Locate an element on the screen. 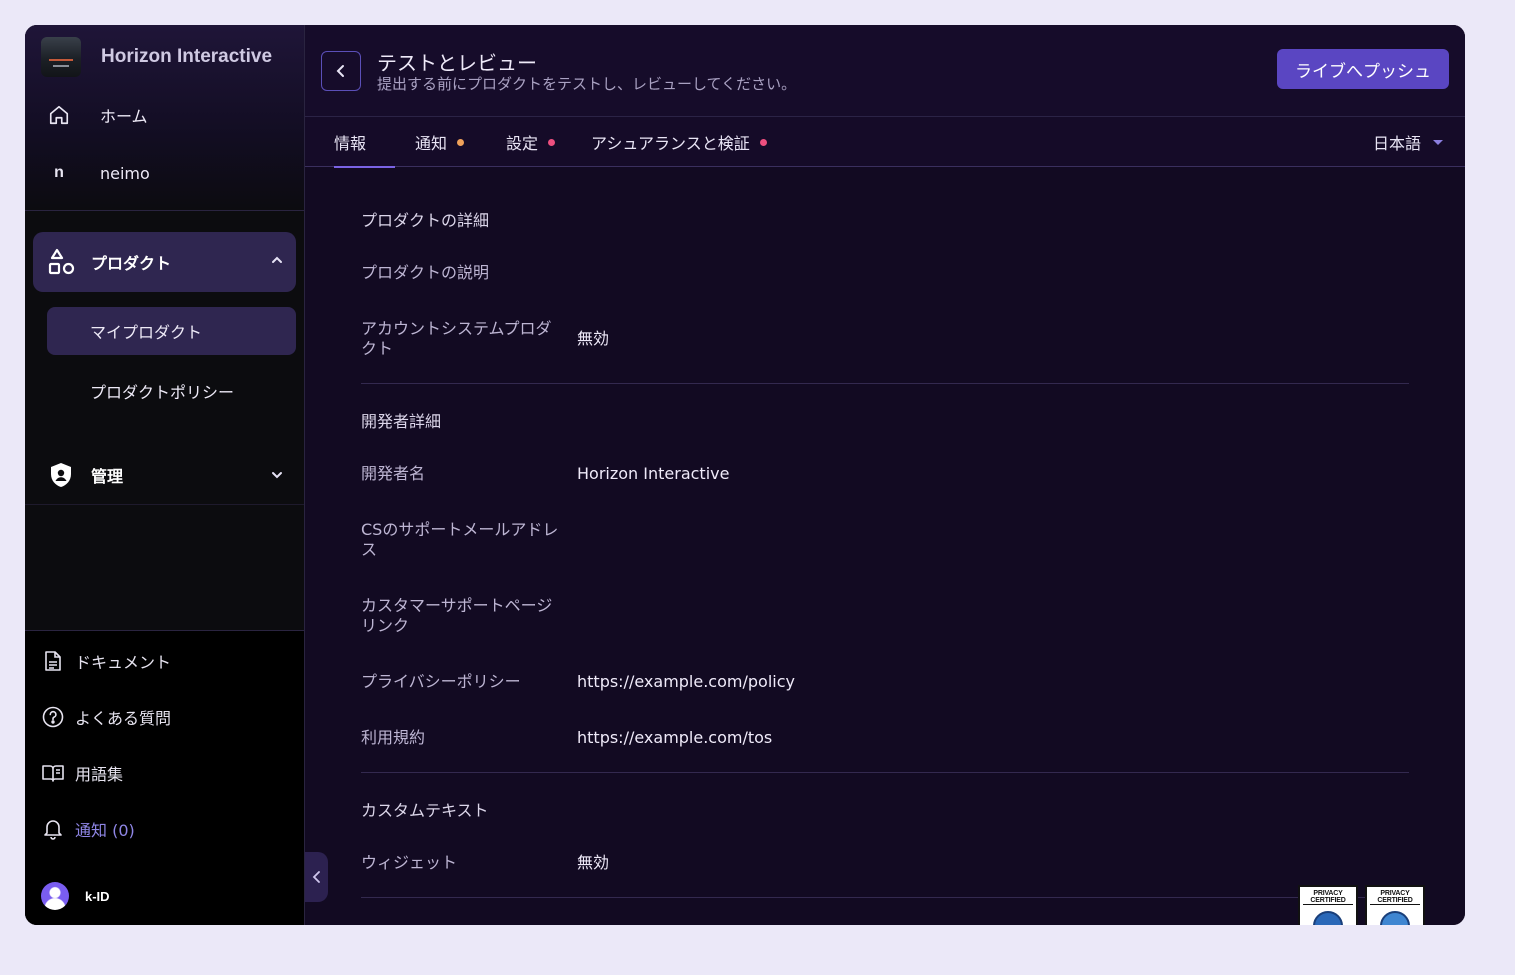 The image size is (1515, 975). sidebar-footer: ドキュメント よくある質問 用語集 通知 (0) k-ID is located at coordinates (164, 777).